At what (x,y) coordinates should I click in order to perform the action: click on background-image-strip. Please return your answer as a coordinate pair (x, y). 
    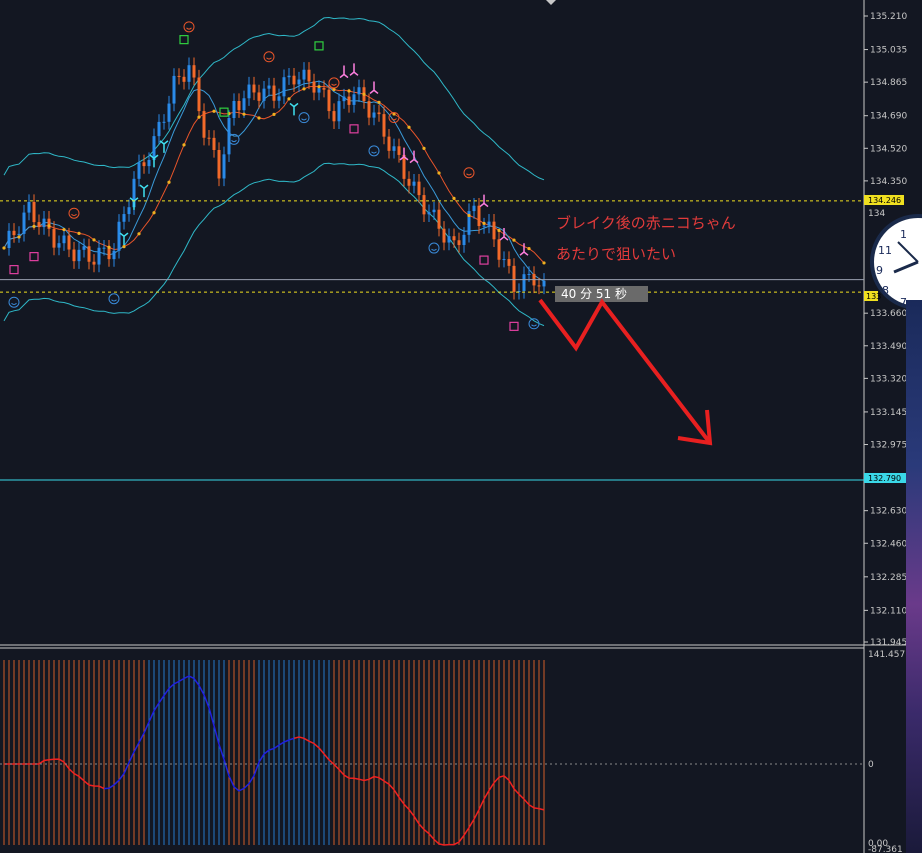
    Looking at the image, I should click on (914, 576).